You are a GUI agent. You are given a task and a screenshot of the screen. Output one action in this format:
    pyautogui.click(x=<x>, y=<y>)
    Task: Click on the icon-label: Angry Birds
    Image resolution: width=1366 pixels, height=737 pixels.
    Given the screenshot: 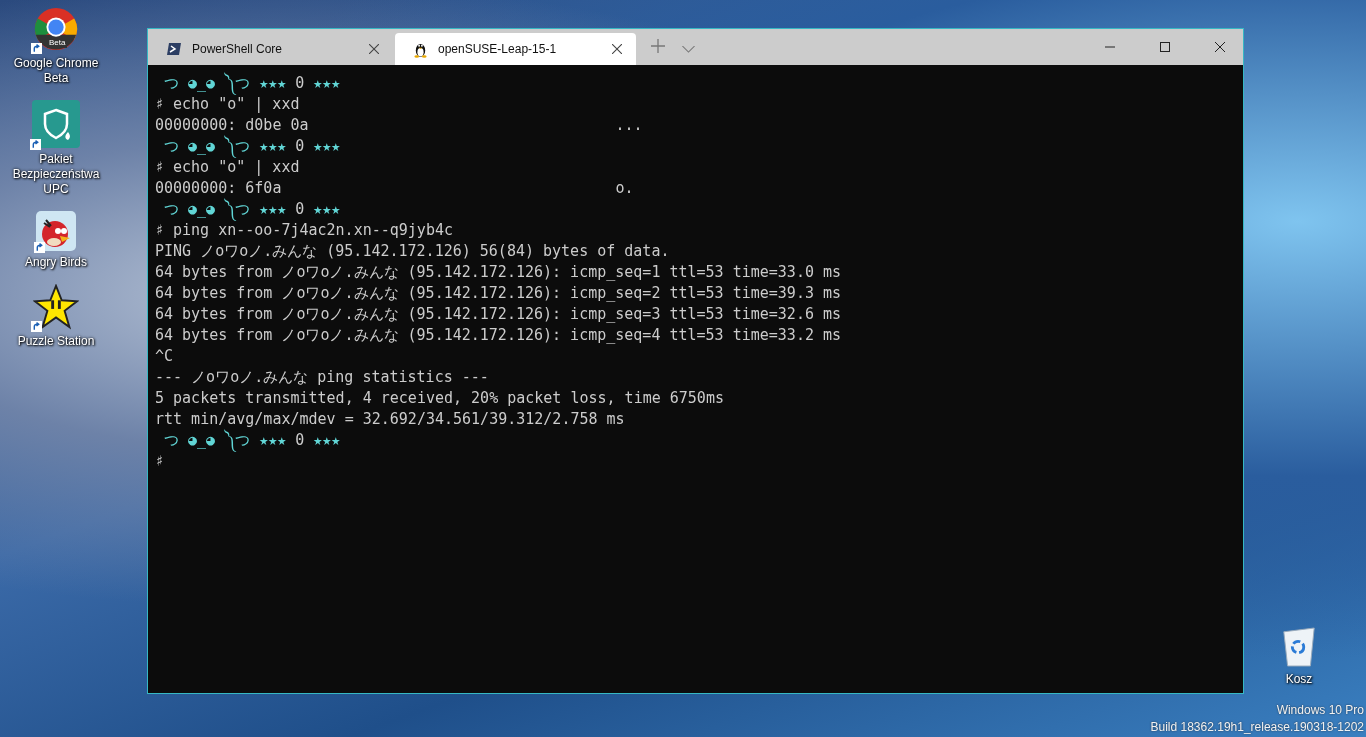 What is the action you would take?
    pyautogui.click(x=56, y=262)
    